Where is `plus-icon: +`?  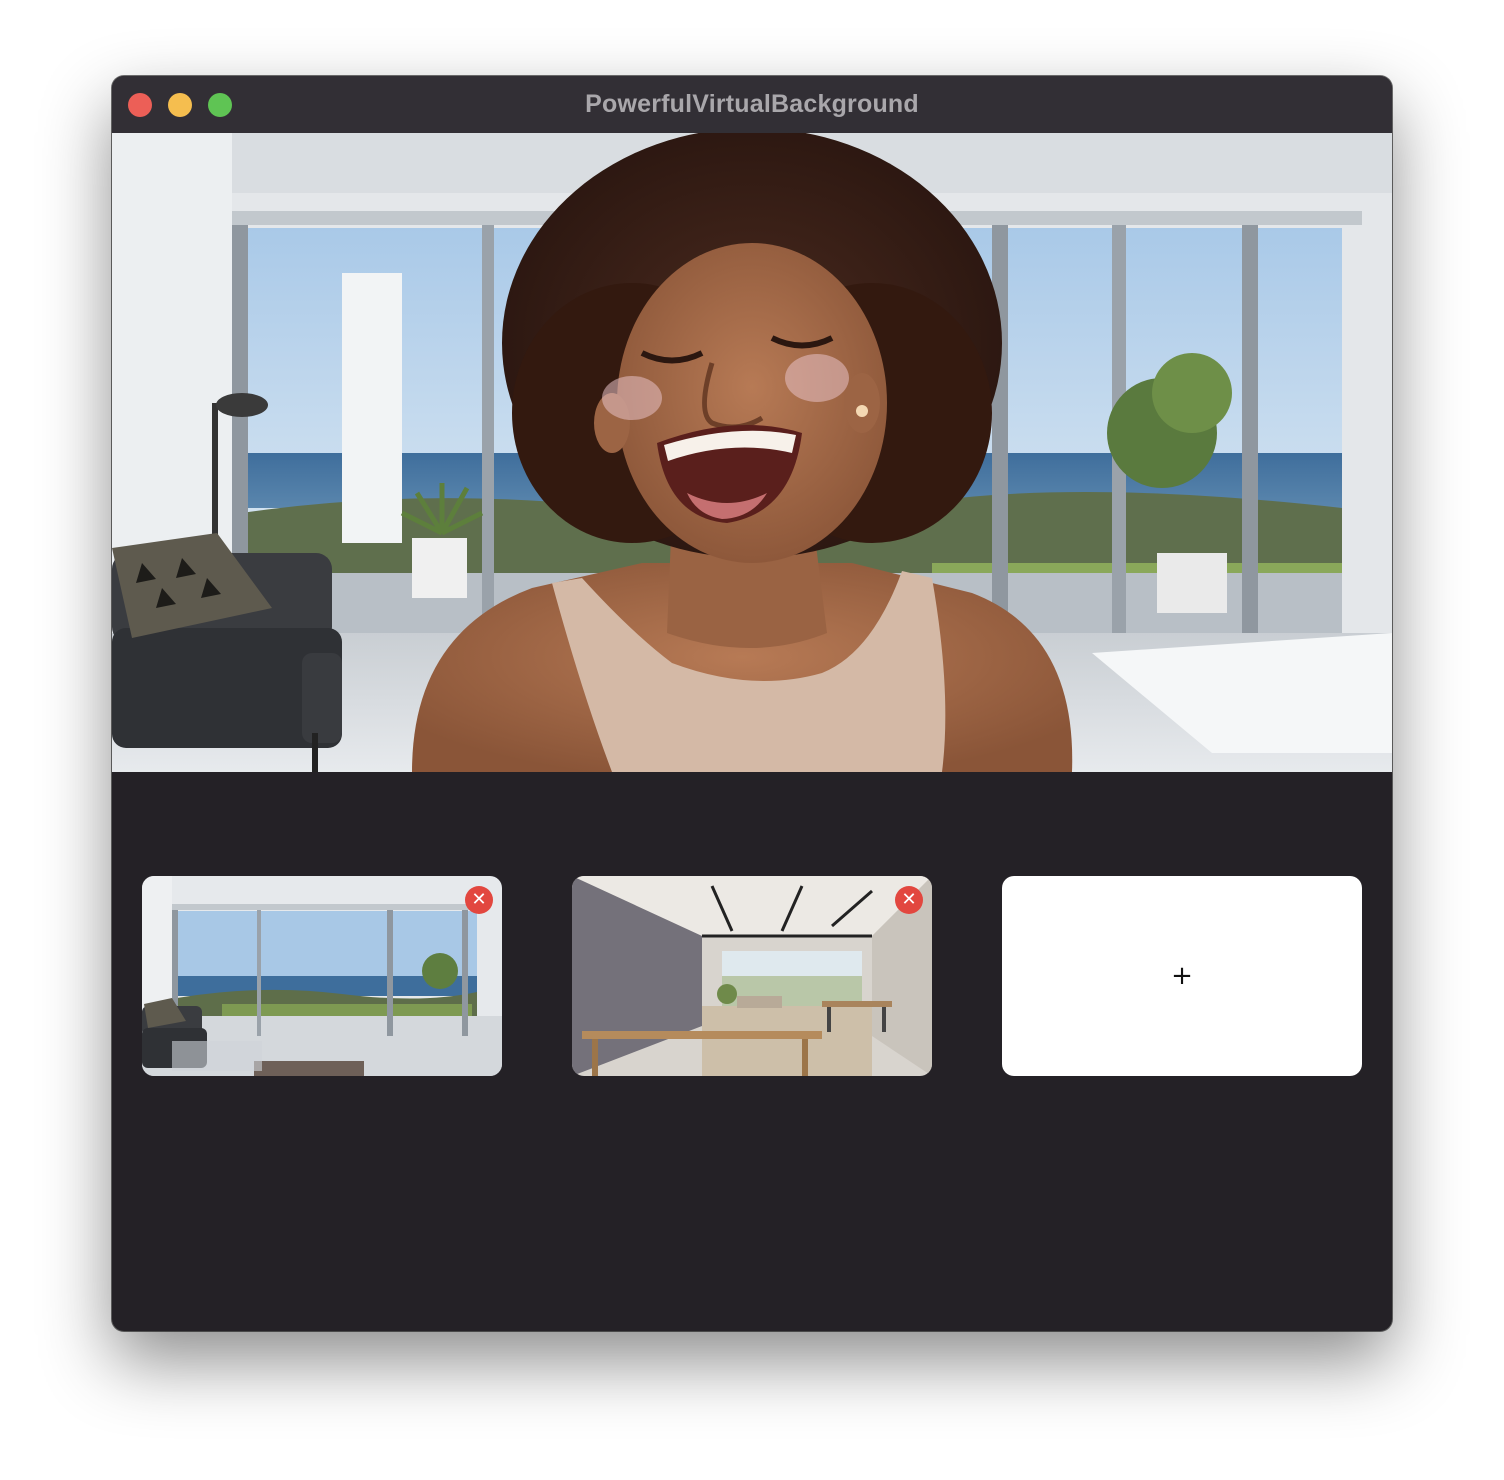 plus-icon: + is located at coordinates (1182, 976).